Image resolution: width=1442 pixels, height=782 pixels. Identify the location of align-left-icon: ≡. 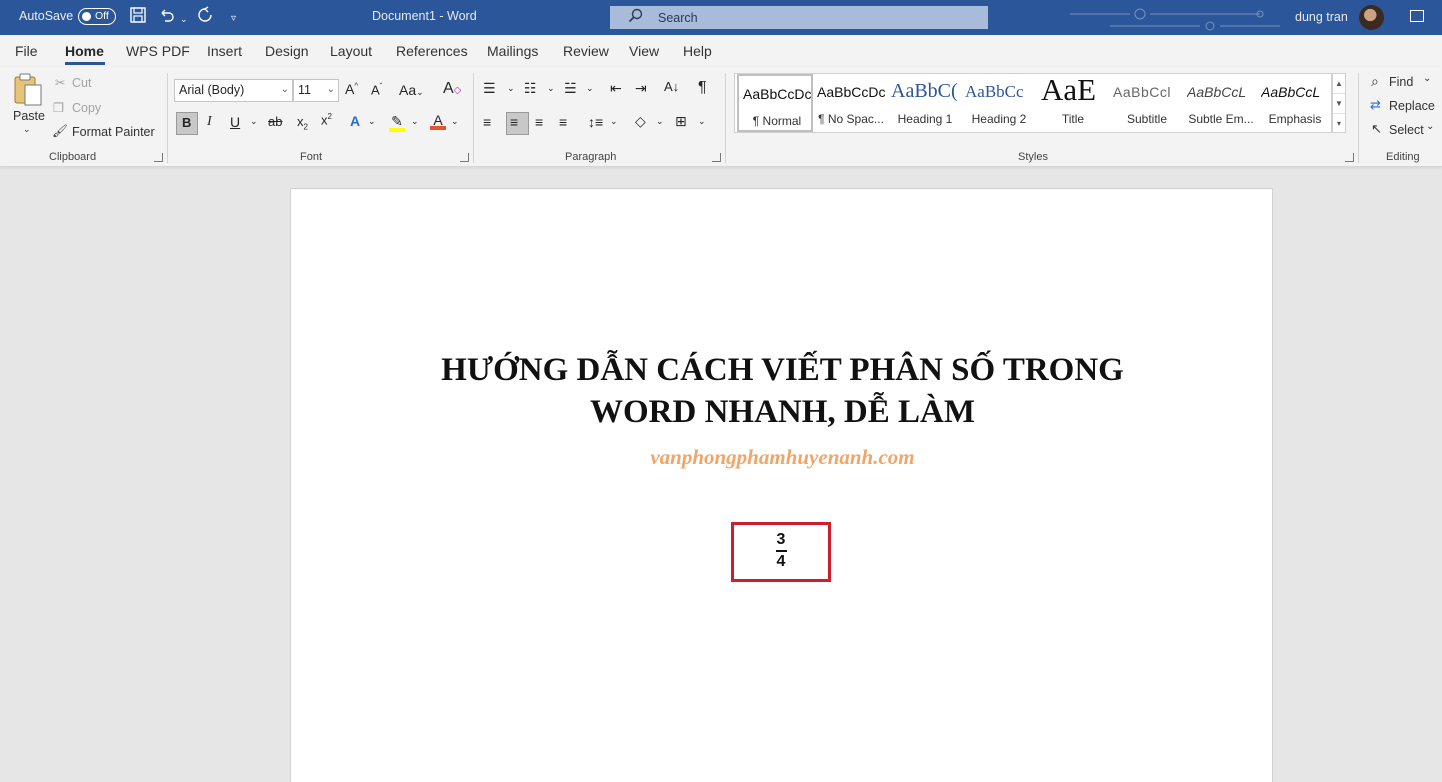
(487, 122).